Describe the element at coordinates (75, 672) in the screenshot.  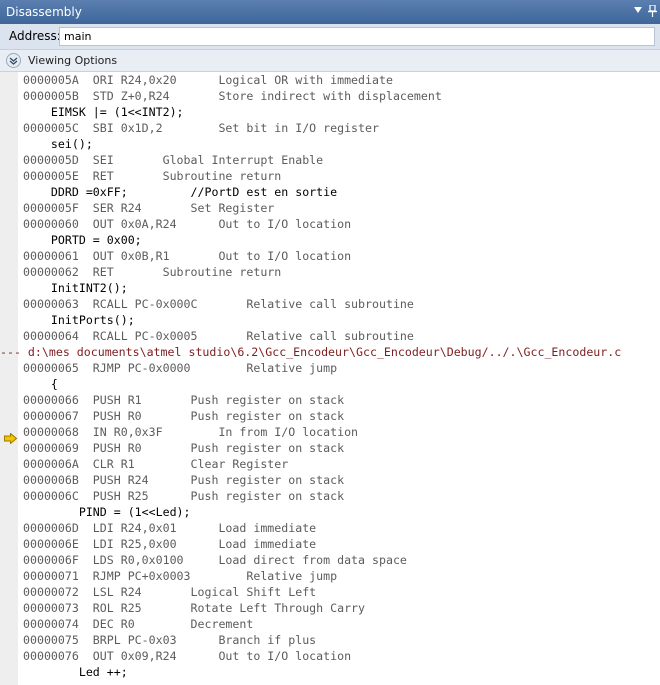
I see `source-line: Led ++;` at that location.